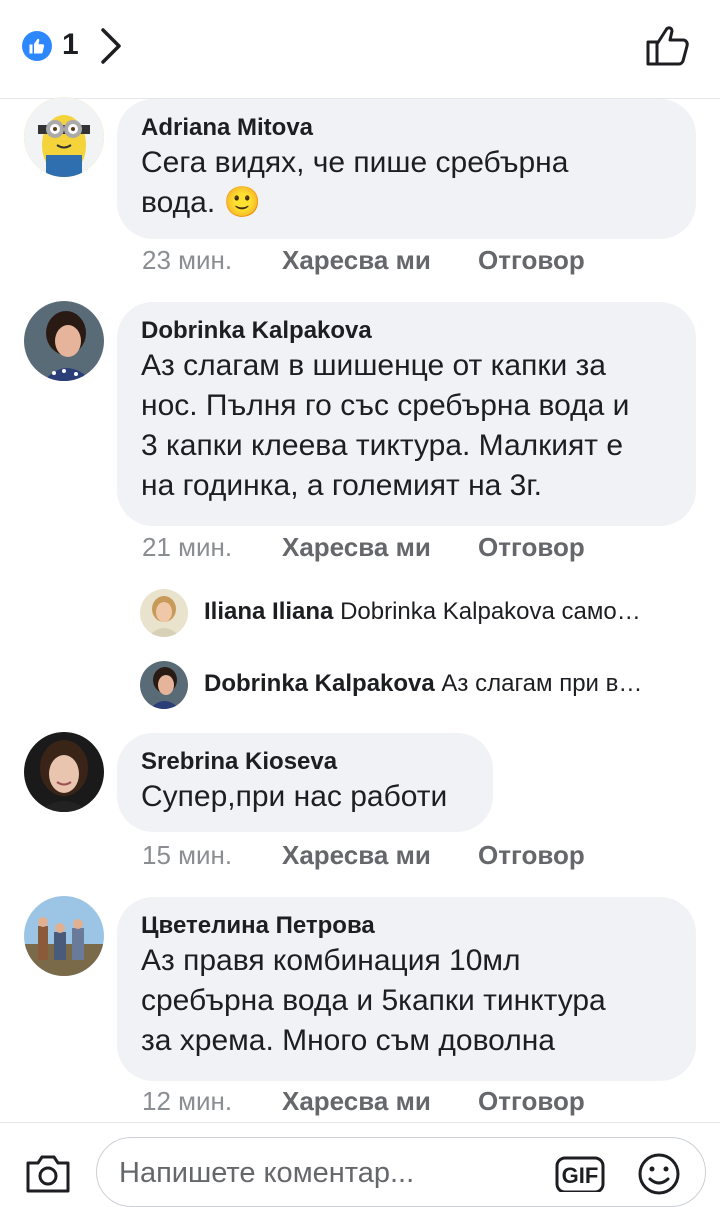 This screenshot has width=720, height=1207. I want to click on comment-author: Adriana Mitova, so click(406, 128).